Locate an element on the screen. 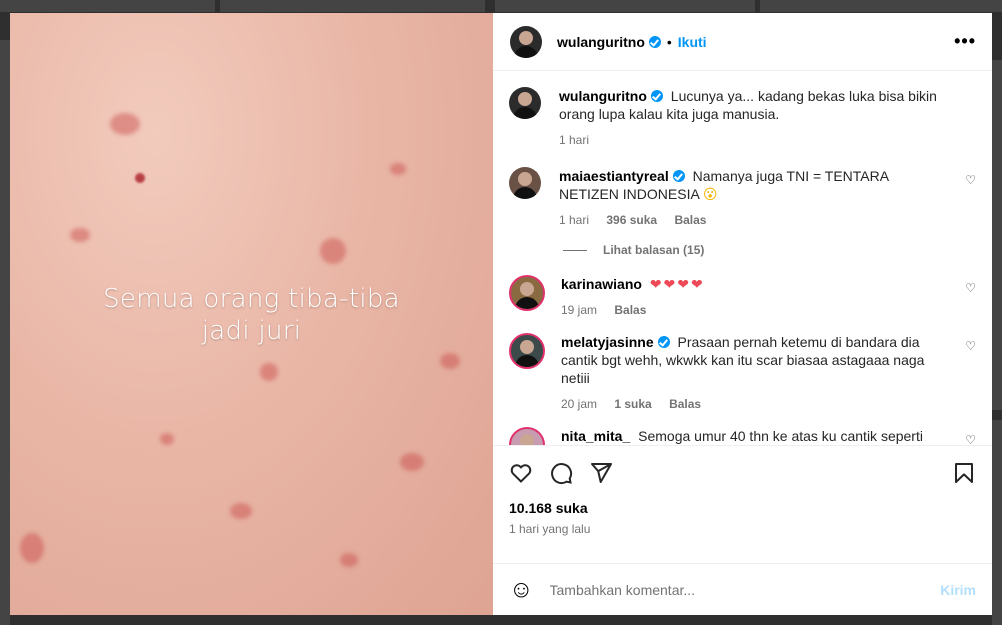 The width and height of the screenshot is (1002, 625). comment-item: karinawiano ❤❤❤❤ 19 jam Balas ♡ is located at coordinates (742, 297).